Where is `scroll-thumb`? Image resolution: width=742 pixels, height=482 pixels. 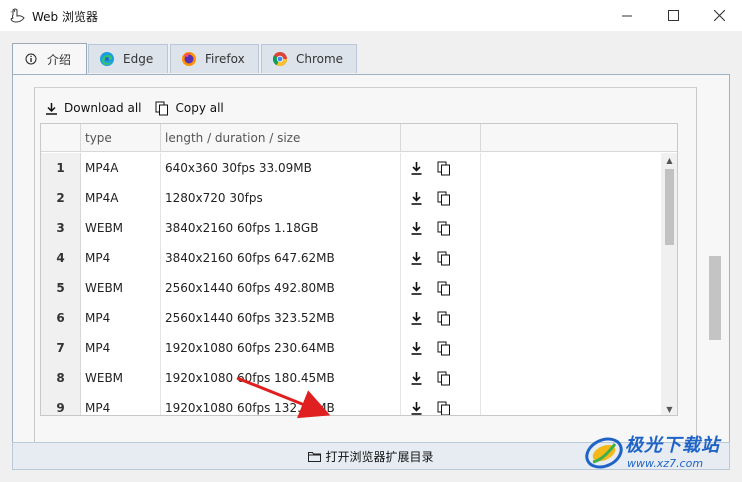 scroll-thumb is located at coordinates (669, 207).